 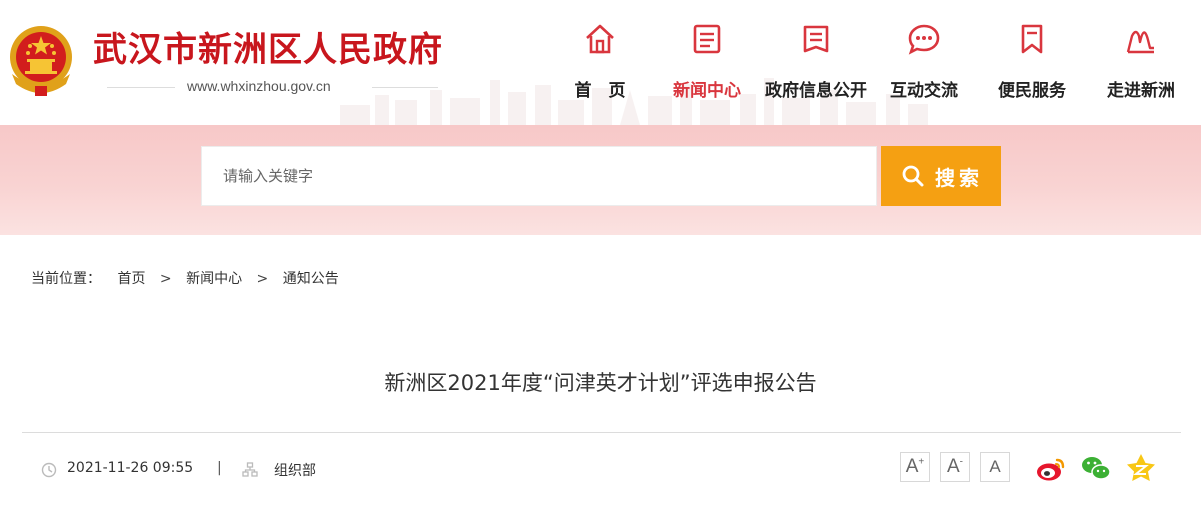 What do you see at coordinates (1032, 91) in the screenshot?
I see `nav-label-services: 便民服务` at bounding box center [1032, 91].